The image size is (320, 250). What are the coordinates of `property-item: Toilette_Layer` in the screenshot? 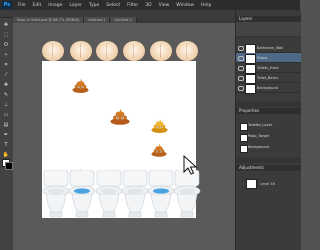 It's located at (259, 127).